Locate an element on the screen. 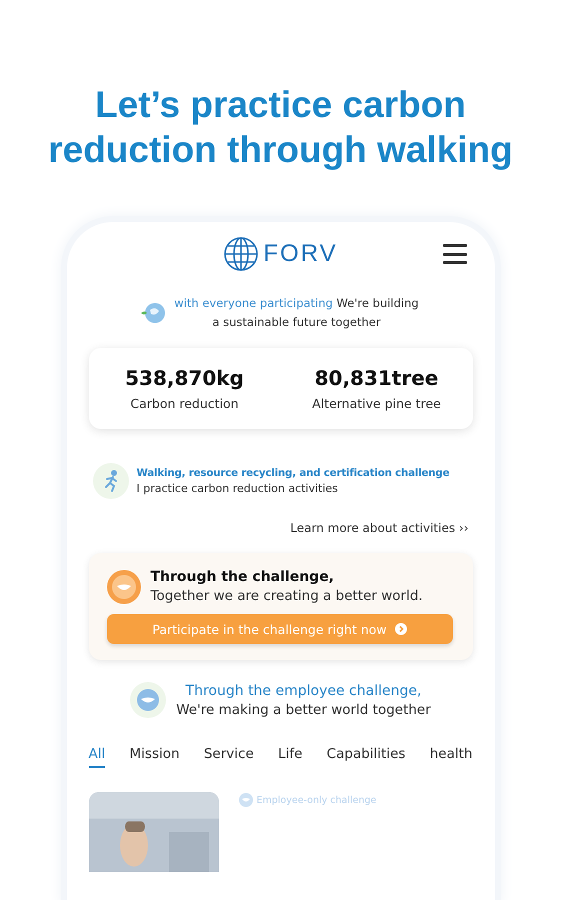 The width and height of the screenshot is (561, 900). challenge-subtitle: I practice carbon reduction activities is located at coordinates (237, 488).